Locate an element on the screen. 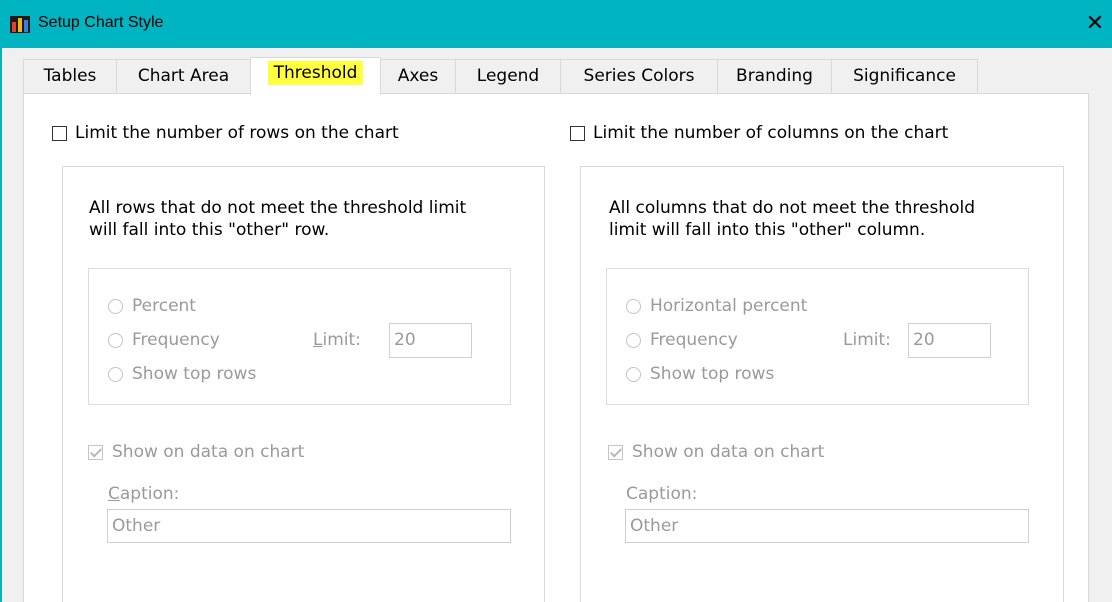 This screenshot has height=602, width=1112. tab-axes: Axes is located at coordinates (418, 76).